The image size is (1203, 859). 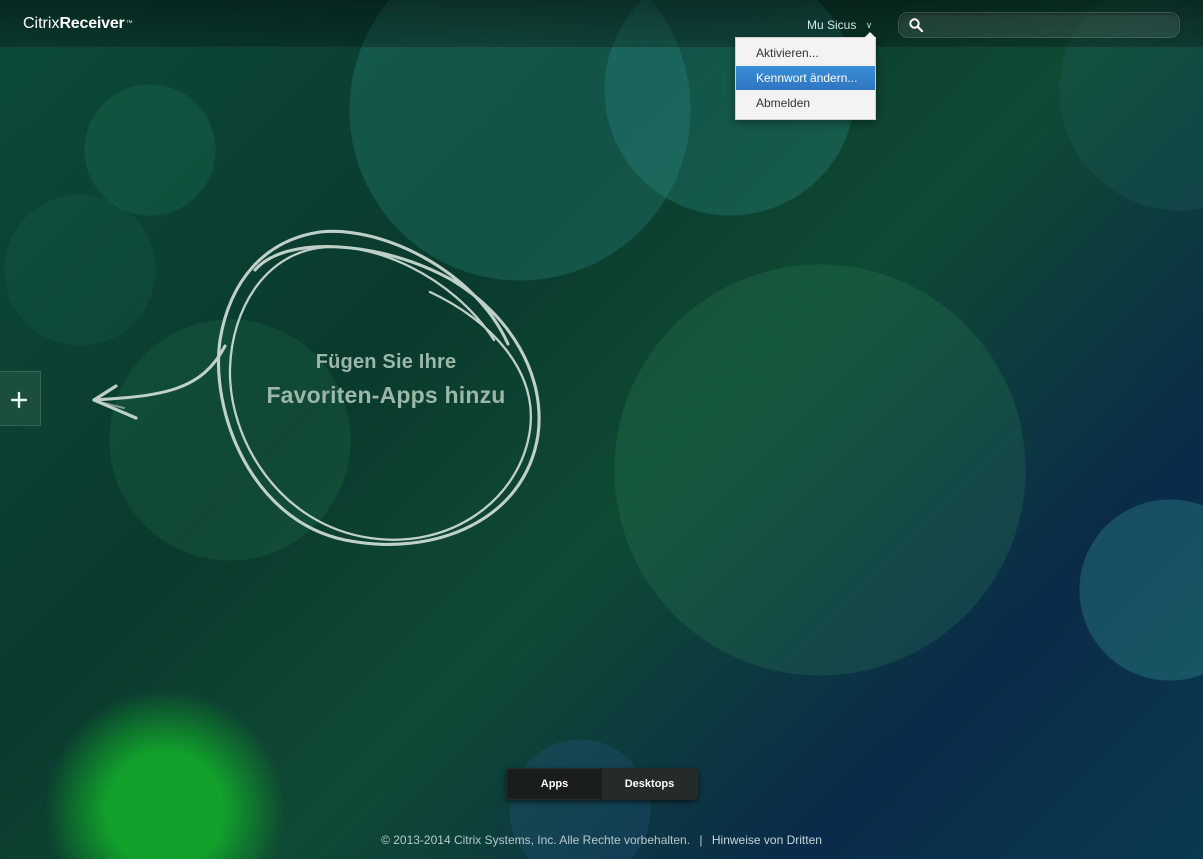 I want to click on user-menu-button: Mu Sicus ∨, so click(x=839, y=25).